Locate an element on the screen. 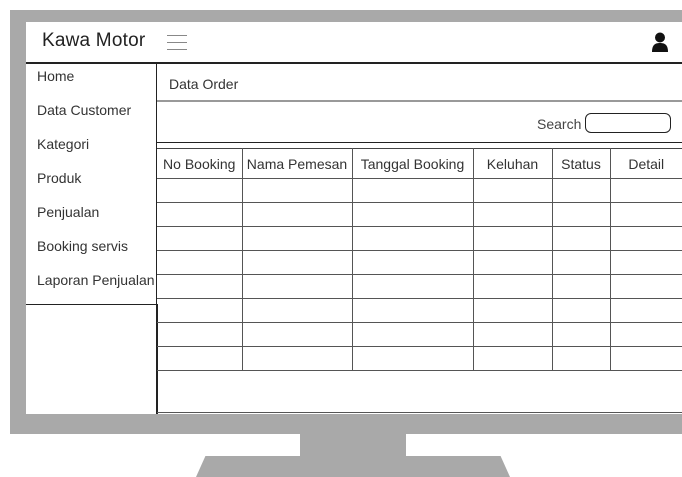 This screenshot has height=477, width=682. search-input is located at coordinates (628, 123).